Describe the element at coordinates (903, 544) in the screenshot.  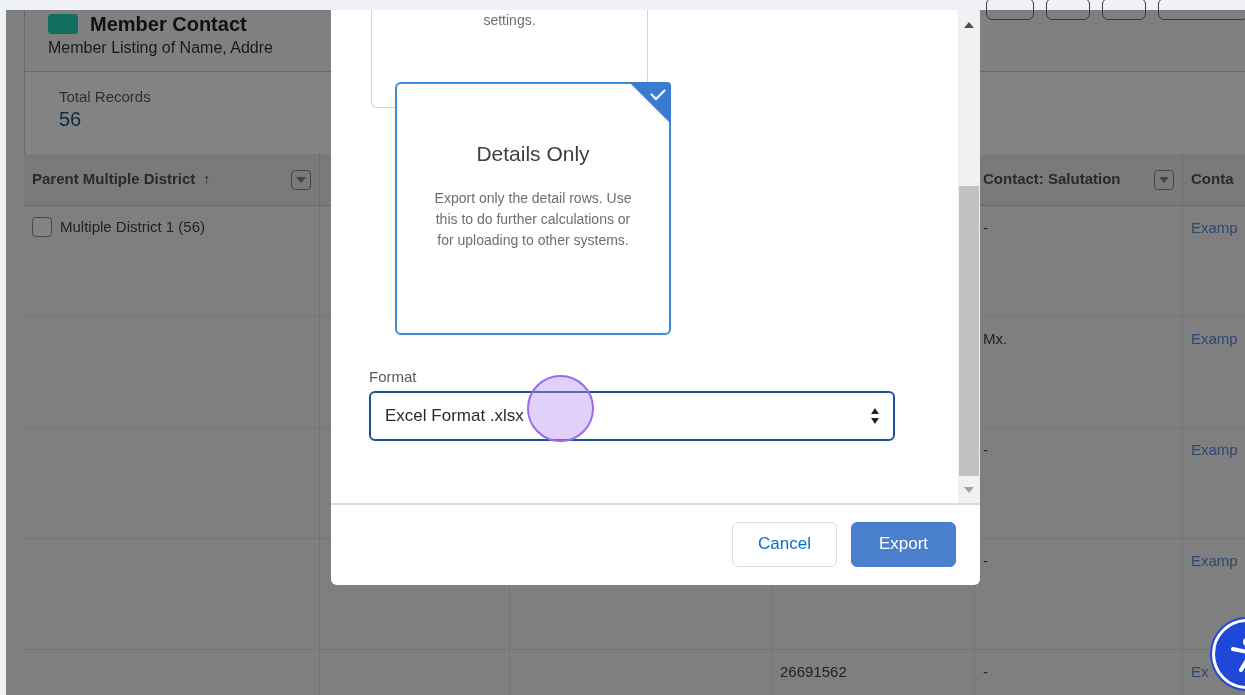
I see `export-button: Export` at that location.